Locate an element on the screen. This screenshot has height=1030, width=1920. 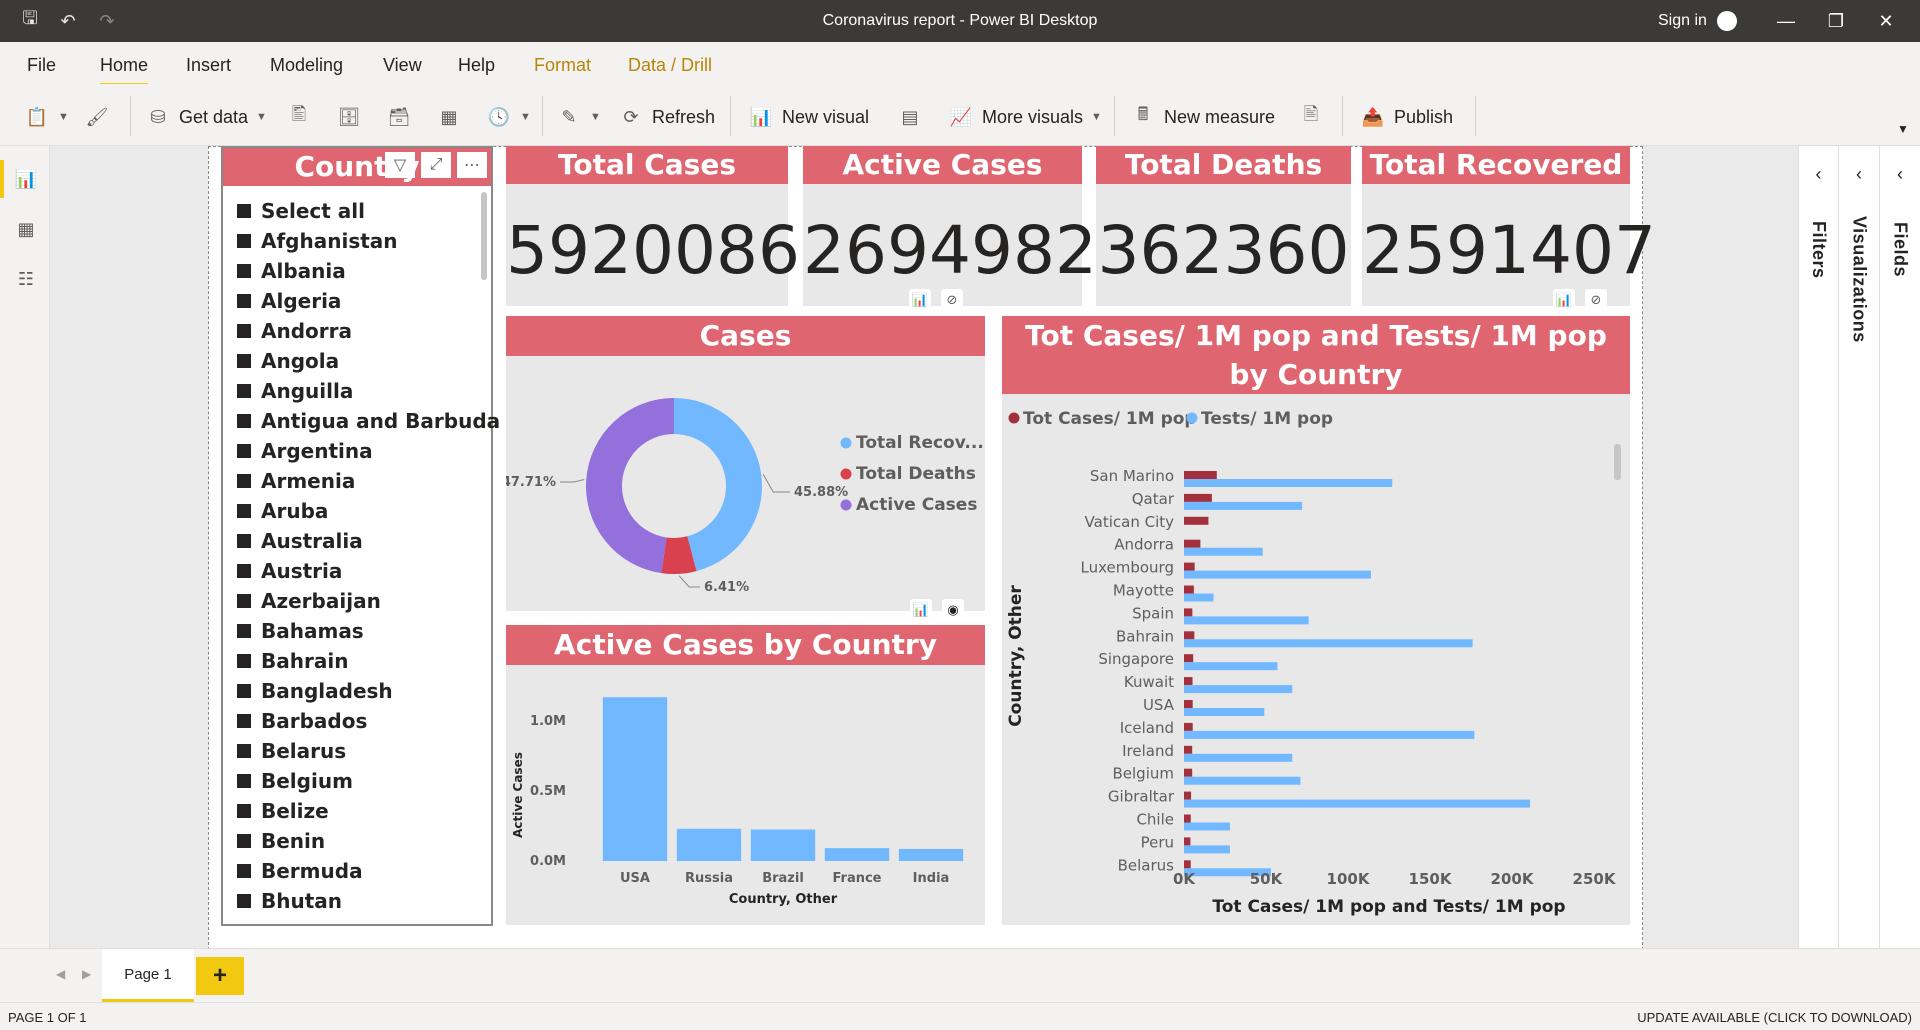
filter-icon: ▽ is located at coordinates (400, 165).